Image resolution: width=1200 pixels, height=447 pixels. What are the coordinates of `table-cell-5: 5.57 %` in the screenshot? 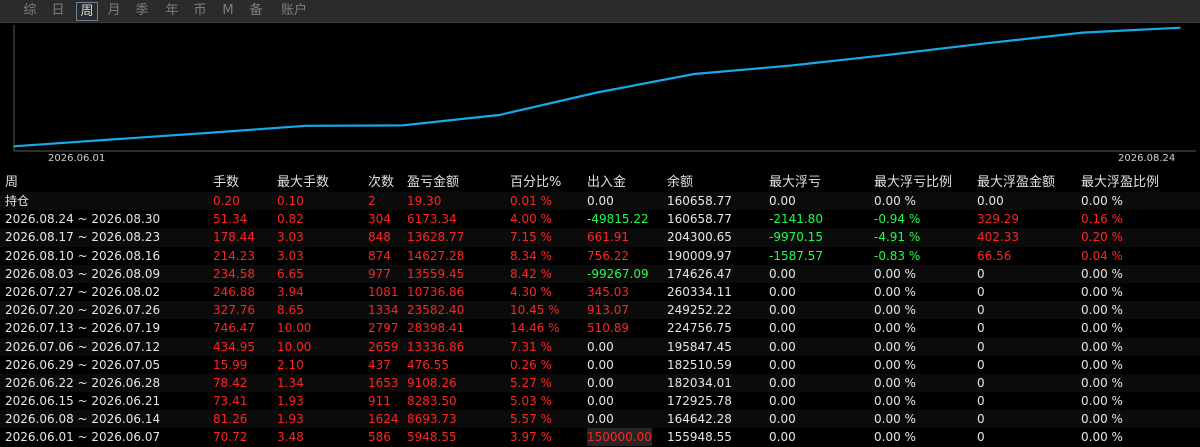 It's located at (531, 419).